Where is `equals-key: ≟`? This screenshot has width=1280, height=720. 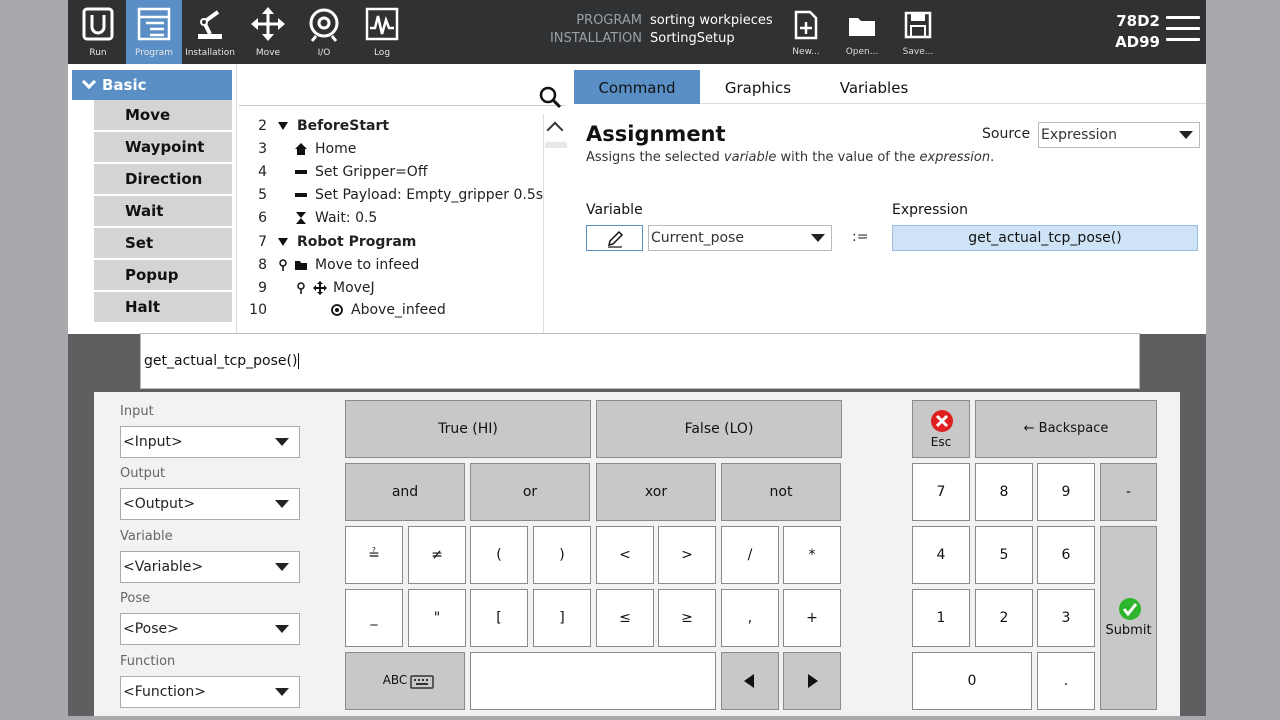
equals-key: ≟ is located at coordinates (374, 555).